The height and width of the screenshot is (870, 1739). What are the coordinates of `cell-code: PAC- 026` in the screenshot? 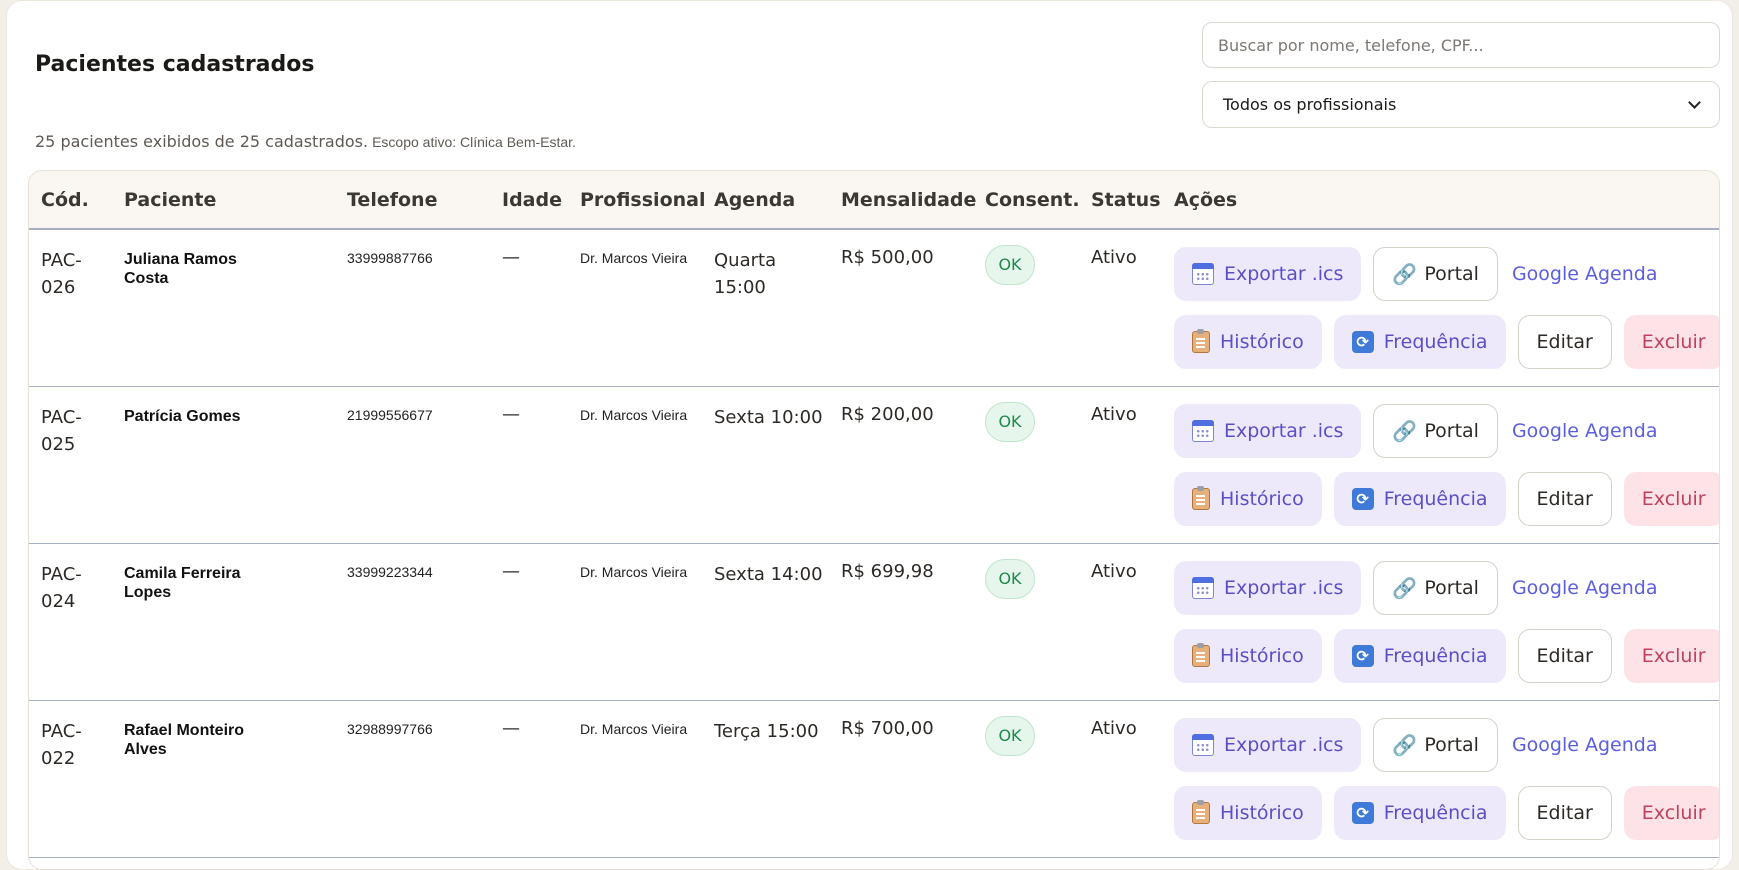 It's located at (61, 274).